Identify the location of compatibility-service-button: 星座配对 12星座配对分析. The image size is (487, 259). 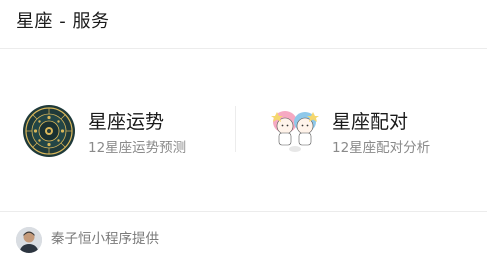
(377, 133).